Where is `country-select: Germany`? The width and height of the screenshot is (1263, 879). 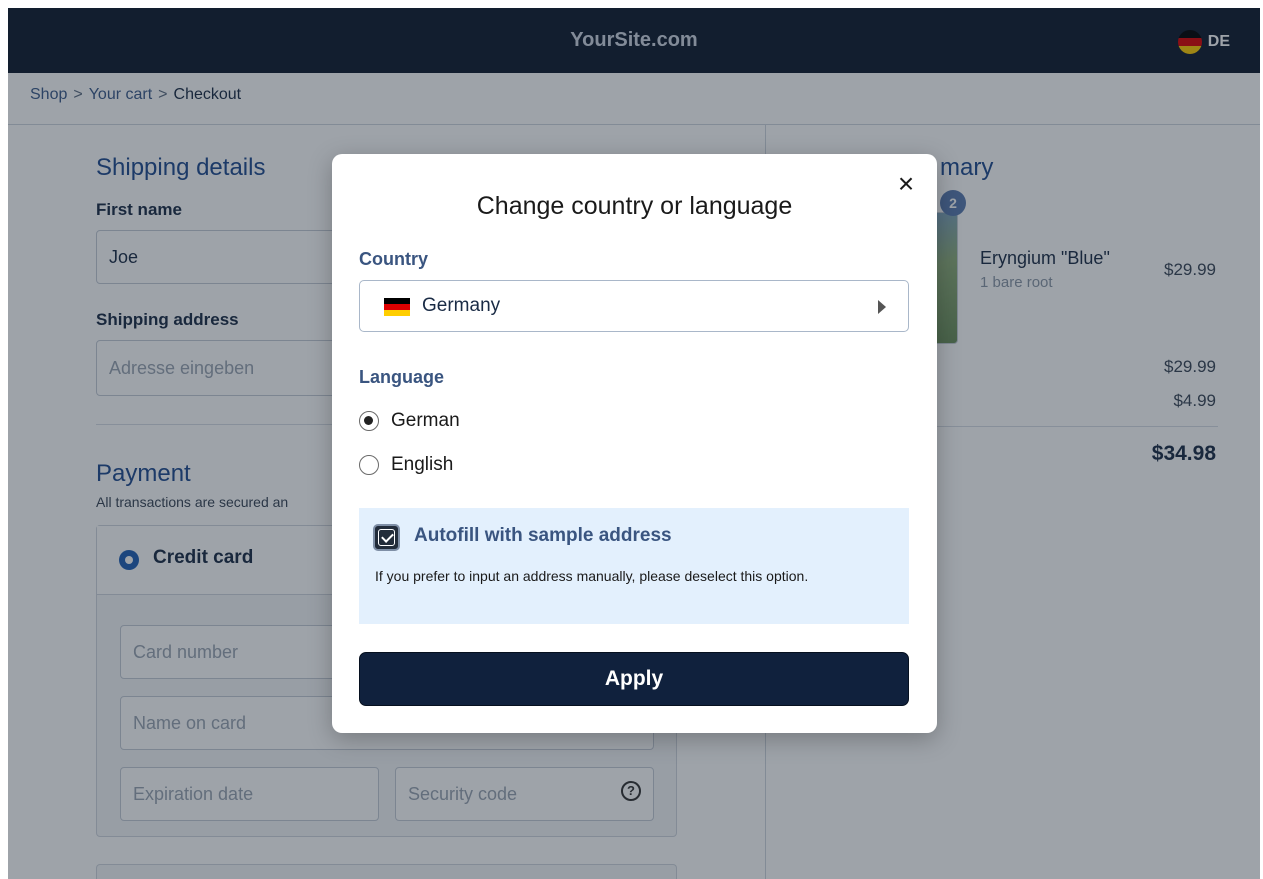 country-select: Germany is located at coordinates (634, 306).